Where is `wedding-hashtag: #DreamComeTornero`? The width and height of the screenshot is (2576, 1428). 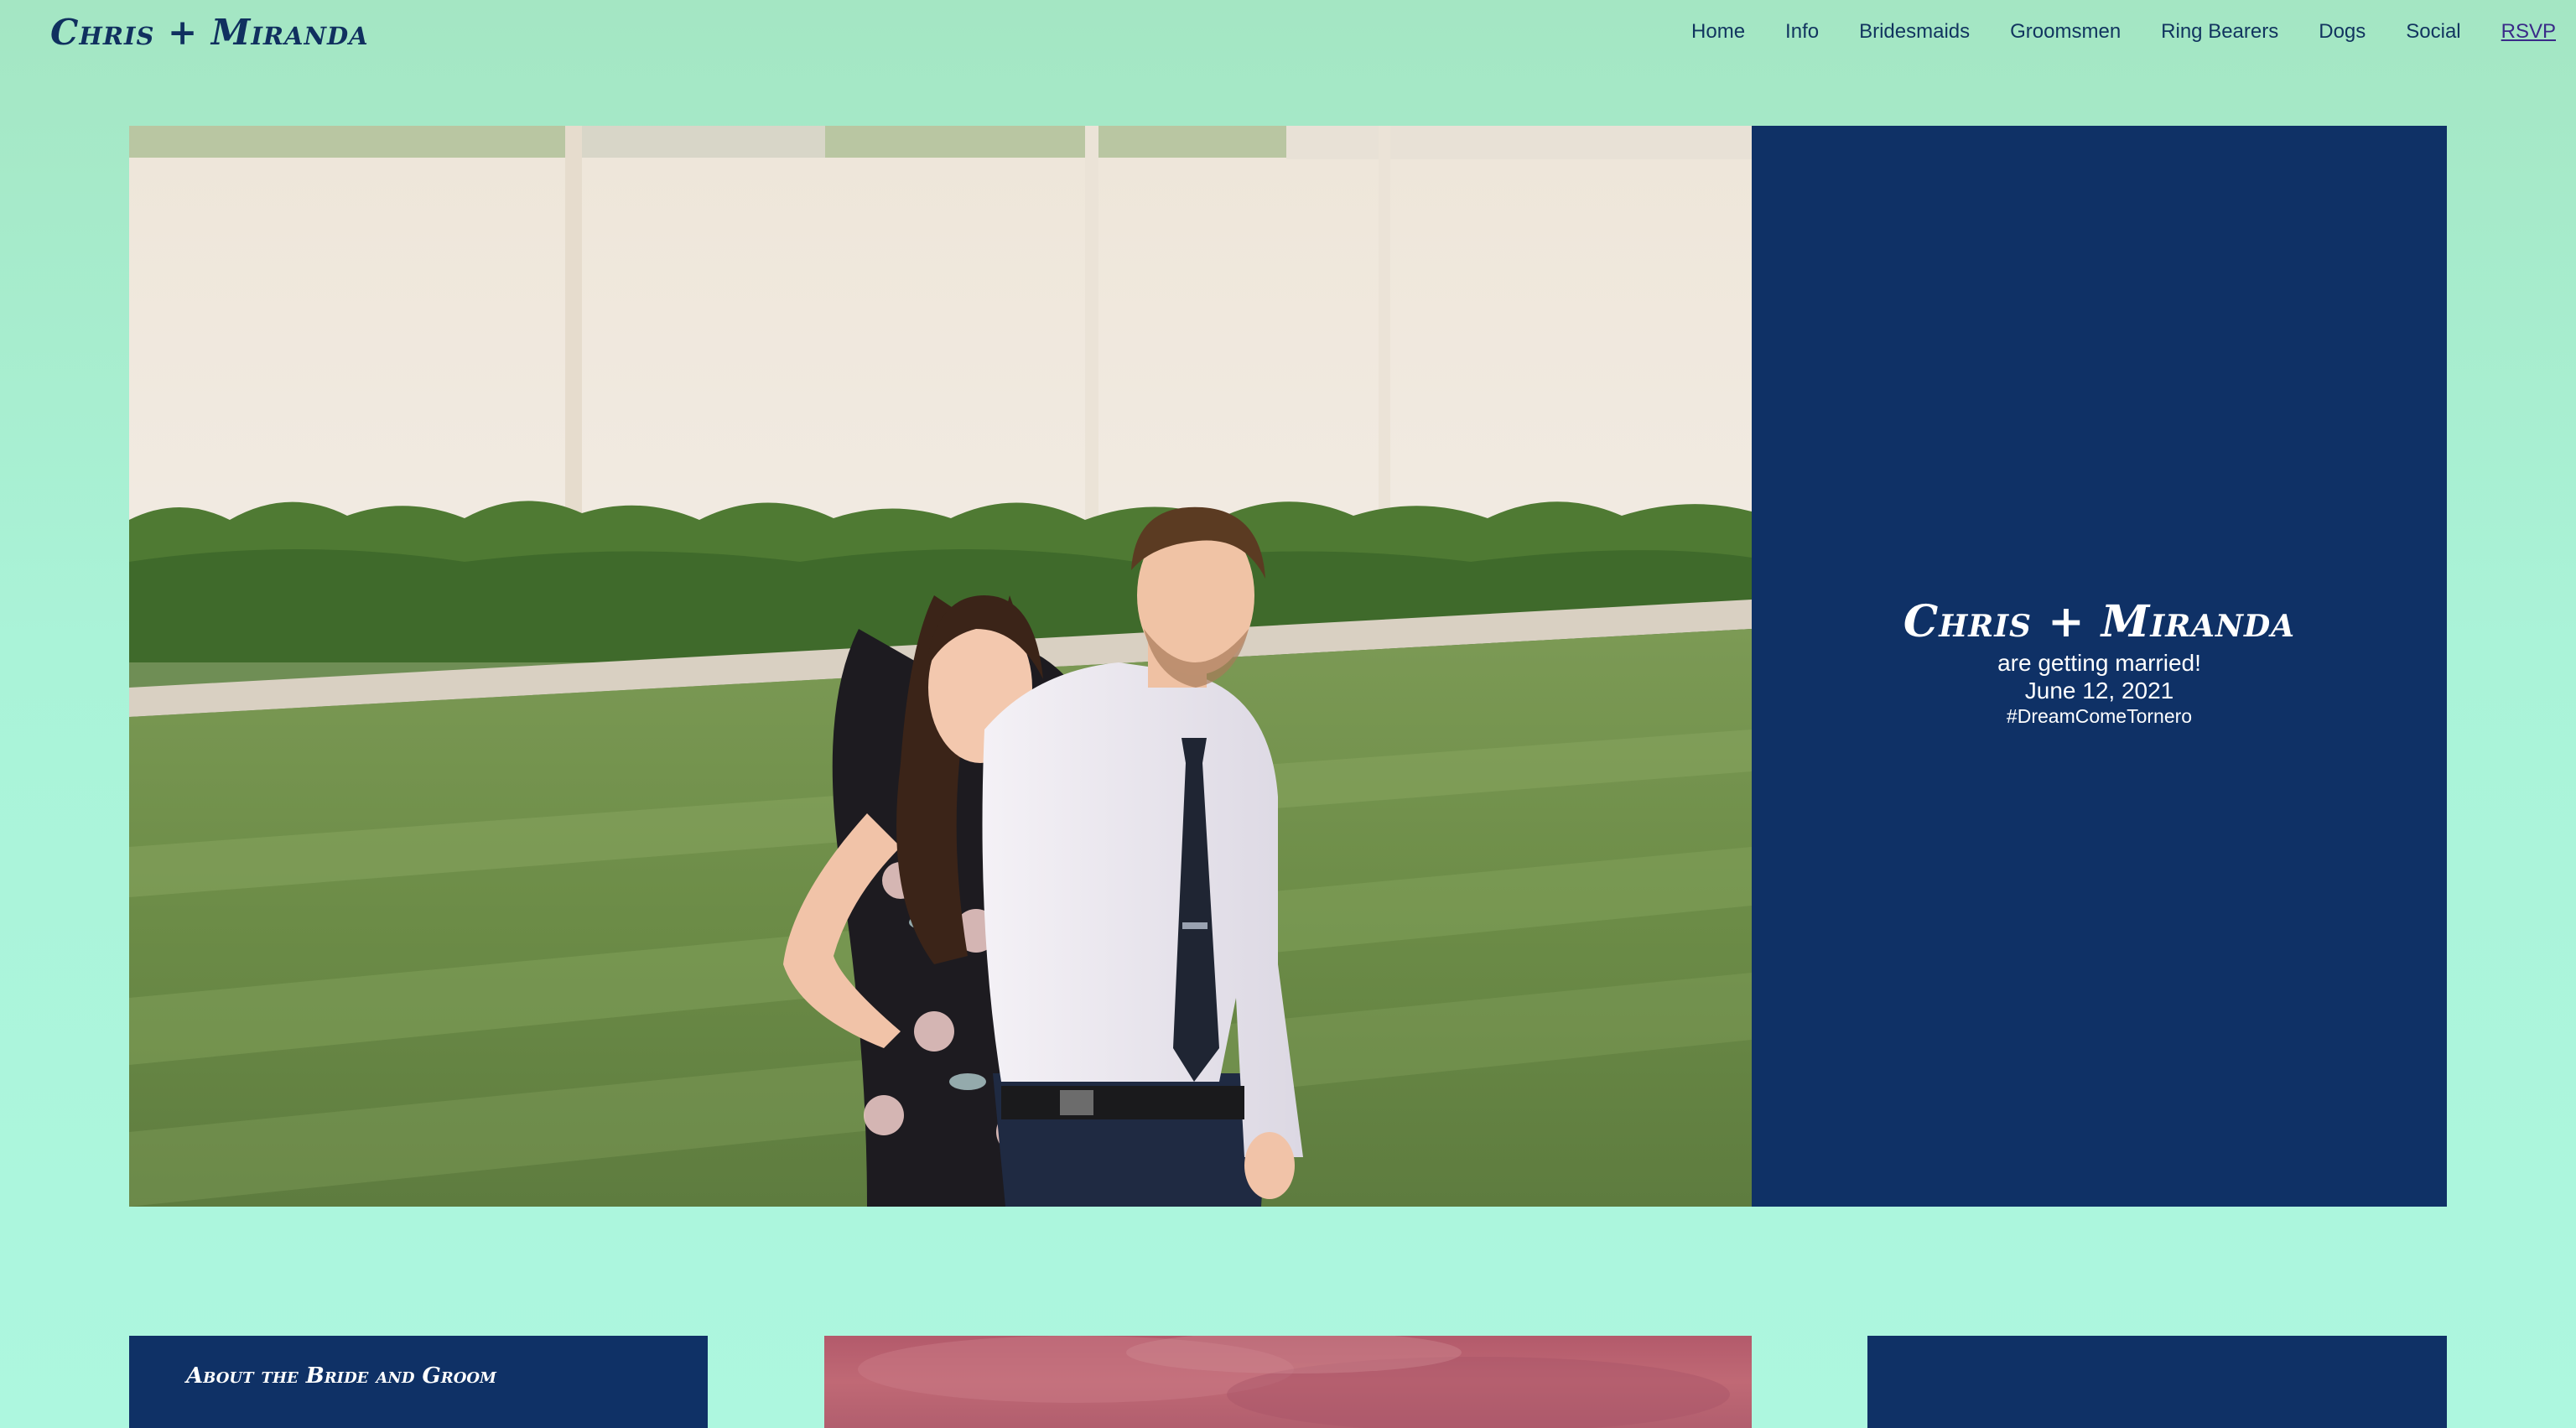 wedding-hashtag: #DreamComeTornero is located at coordinates (2099, 716).